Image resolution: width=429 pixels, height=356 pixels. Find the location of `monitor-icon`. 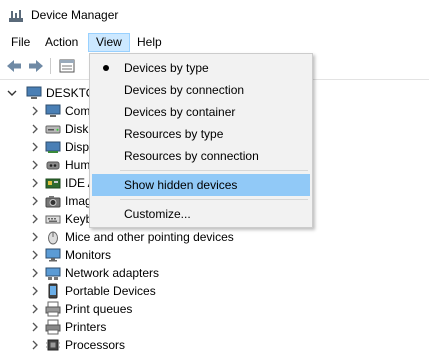

monitor-icon is located at coordinates (53, 255).